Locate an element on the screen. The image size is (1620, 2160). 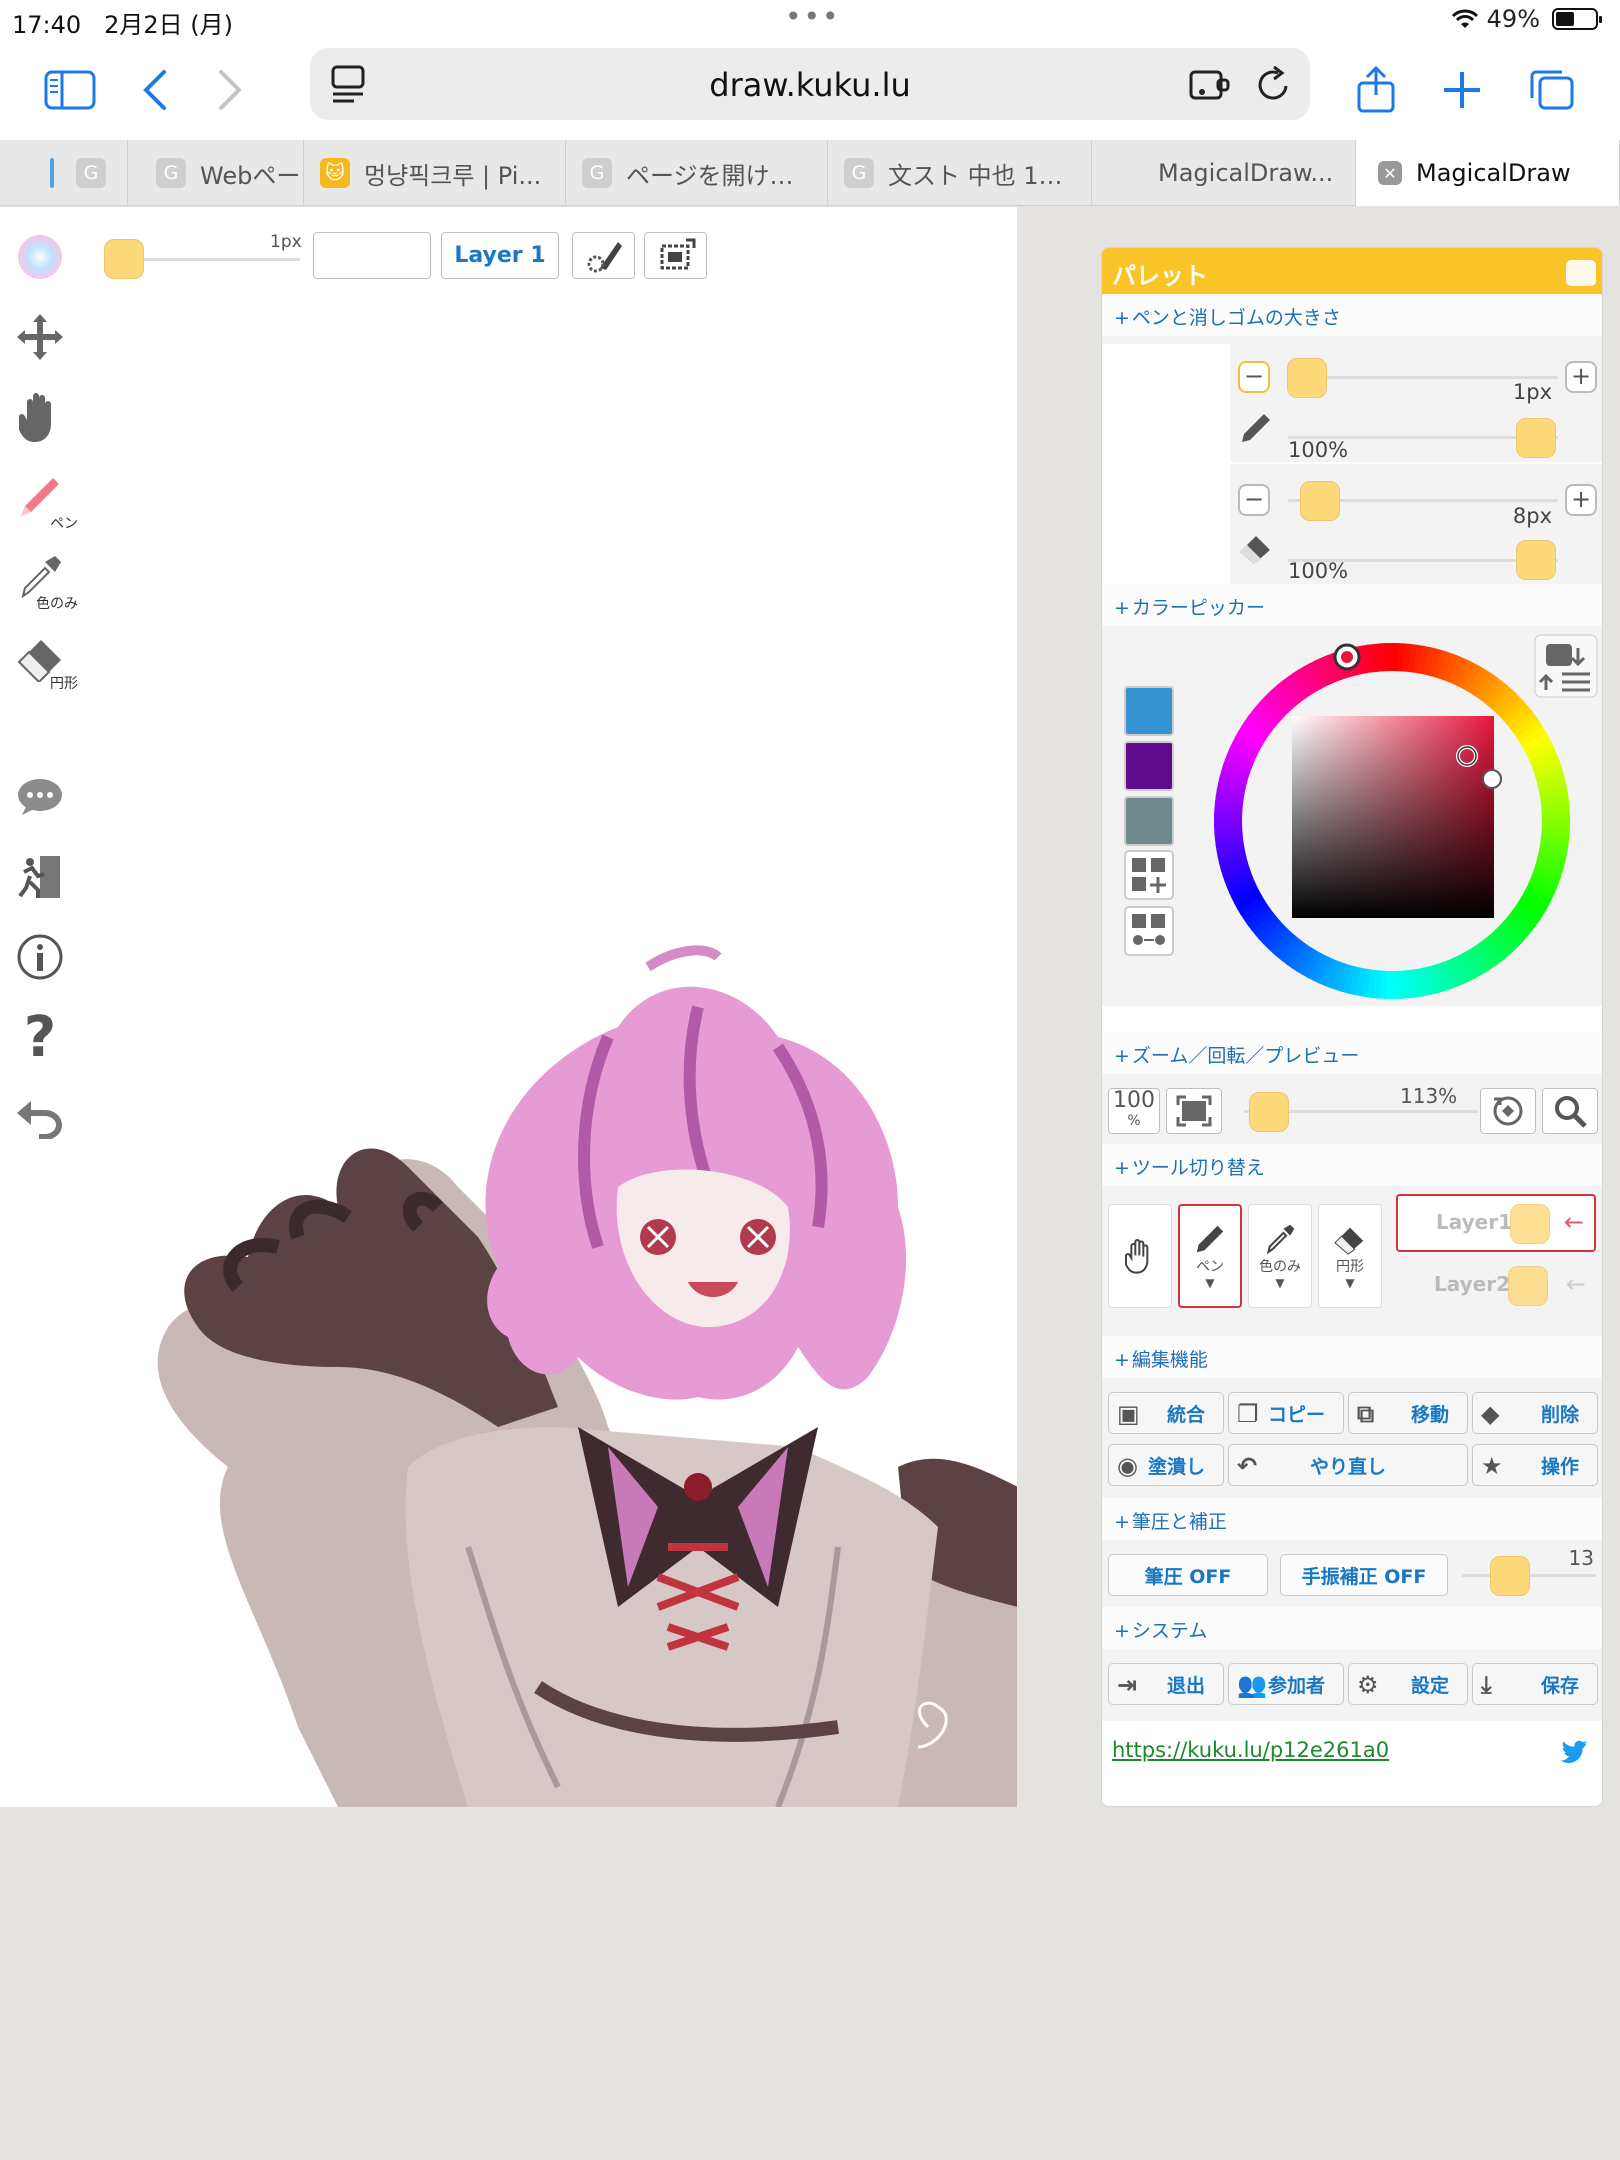
settings-button: ⚙ 設定 is located at coordinates (1408, 1684).